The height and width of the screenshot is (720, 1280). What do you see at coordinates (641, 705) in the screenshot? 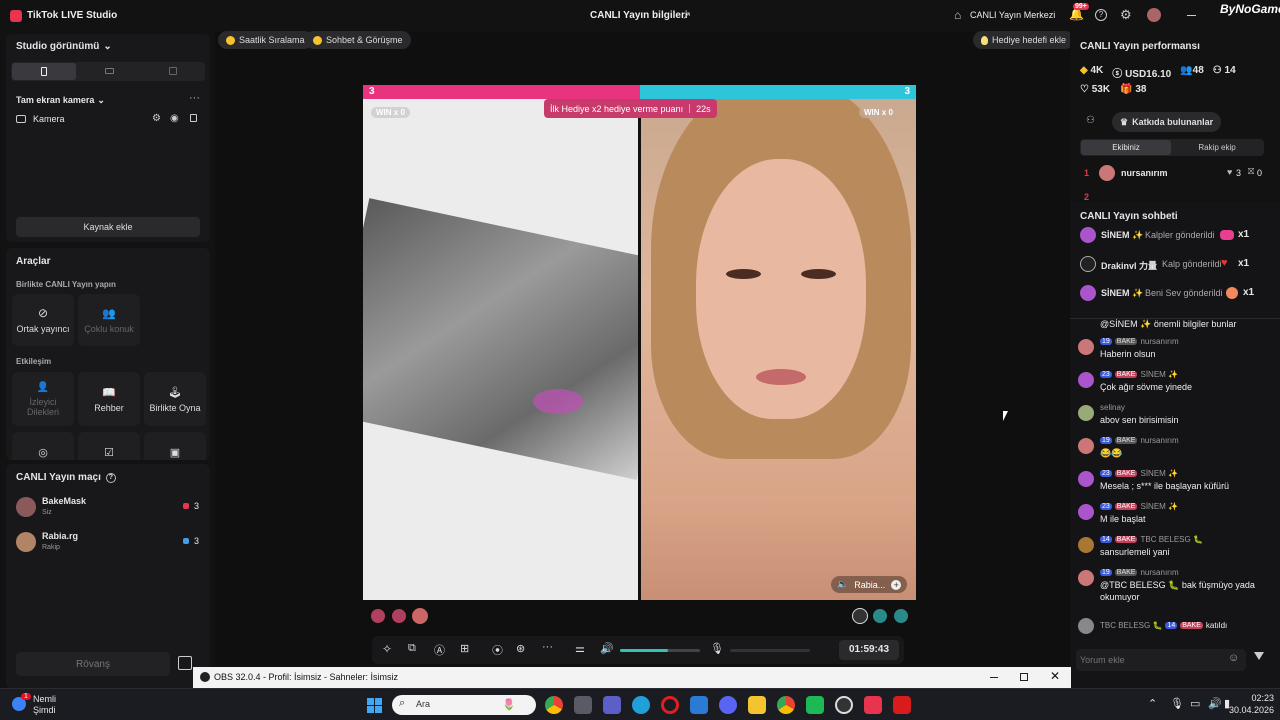
I see `edge-icon` at bounding box center [641, 705].